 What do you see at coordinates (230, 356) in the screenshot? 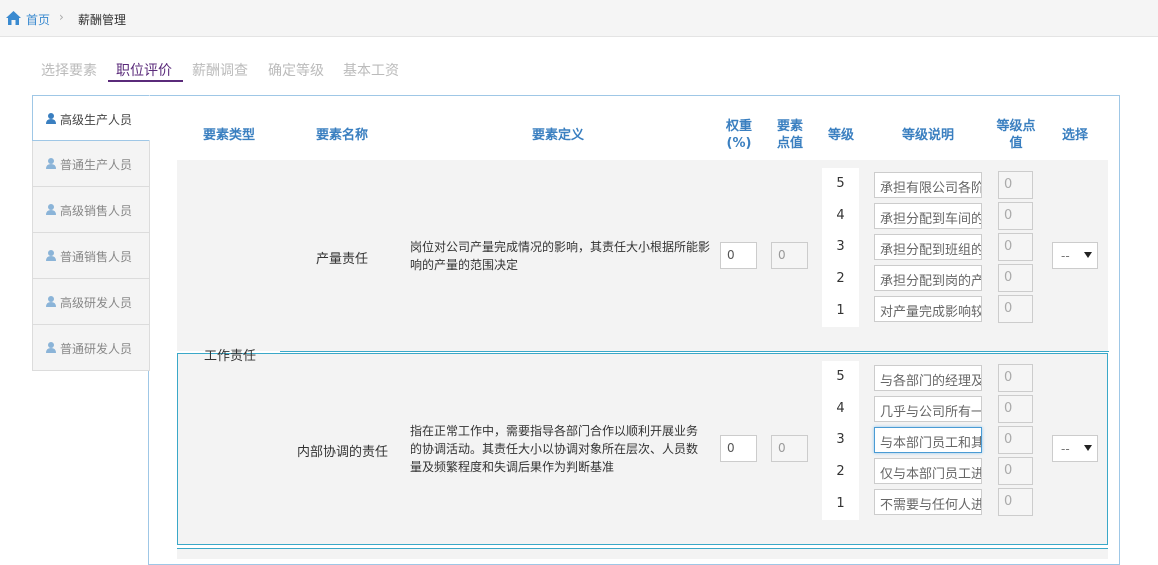
I see `element-type-label: 工作责任` at bounding box center [230, 356].